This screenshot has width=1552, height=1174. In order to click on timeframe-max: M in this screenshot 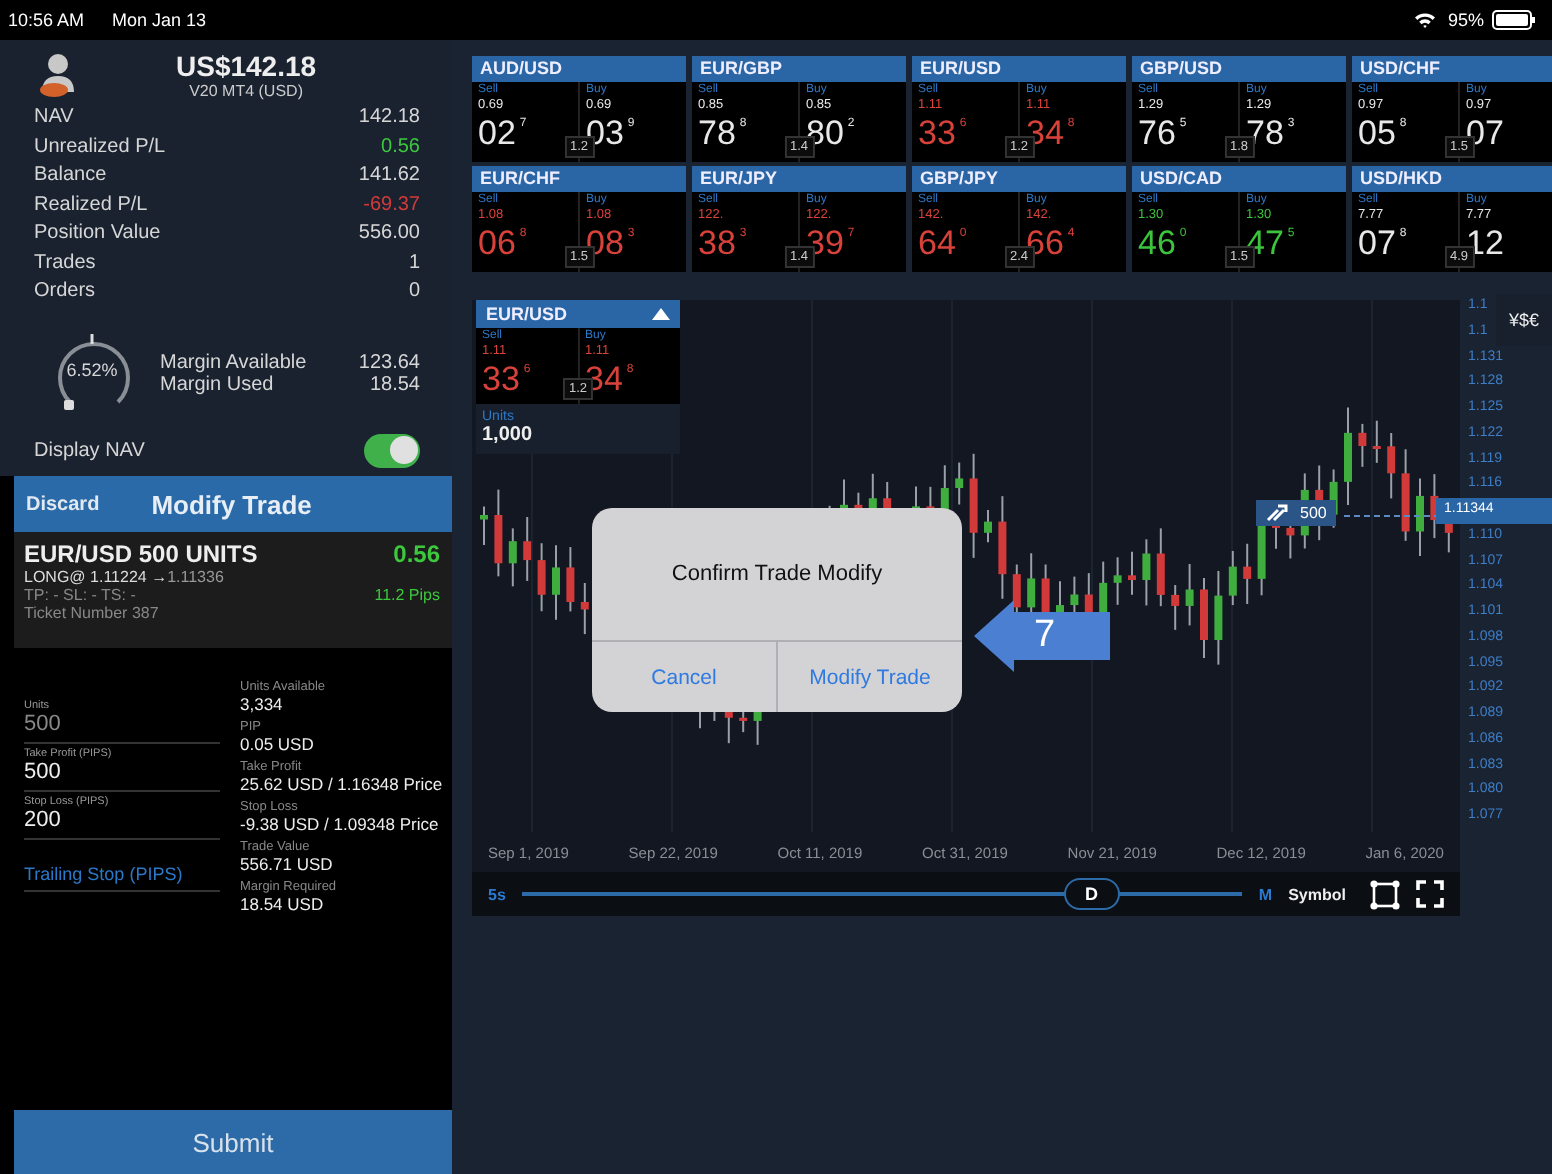, I will do `click(1265, 894)`.